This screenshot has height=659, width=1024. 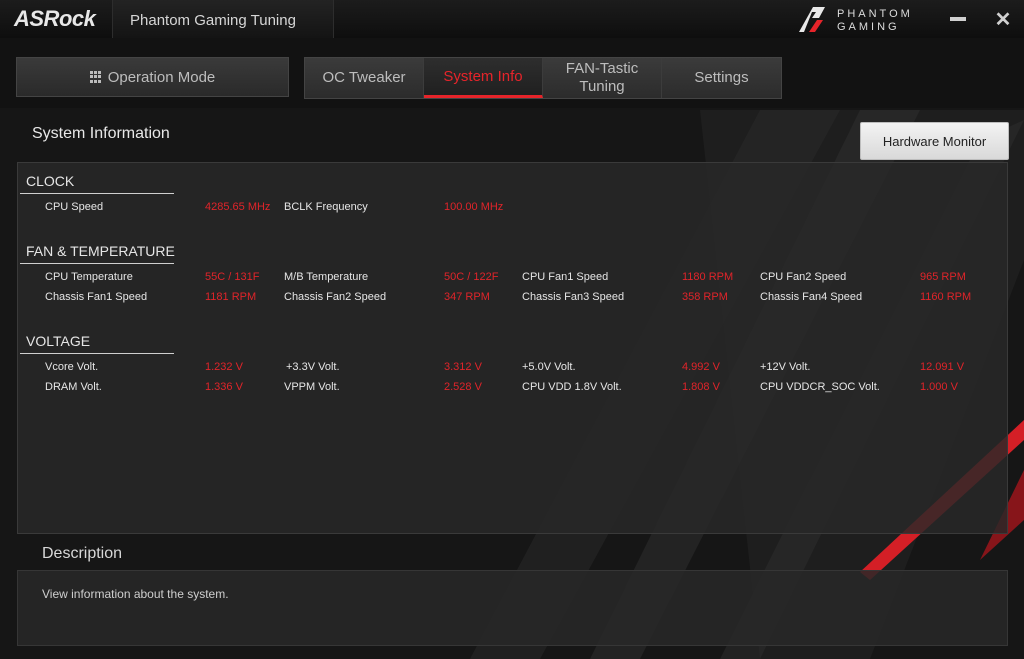 What do you see at coordinates (97, 193) in the screenshot?
I see `clock-divider` at bounding box center [97, 193].